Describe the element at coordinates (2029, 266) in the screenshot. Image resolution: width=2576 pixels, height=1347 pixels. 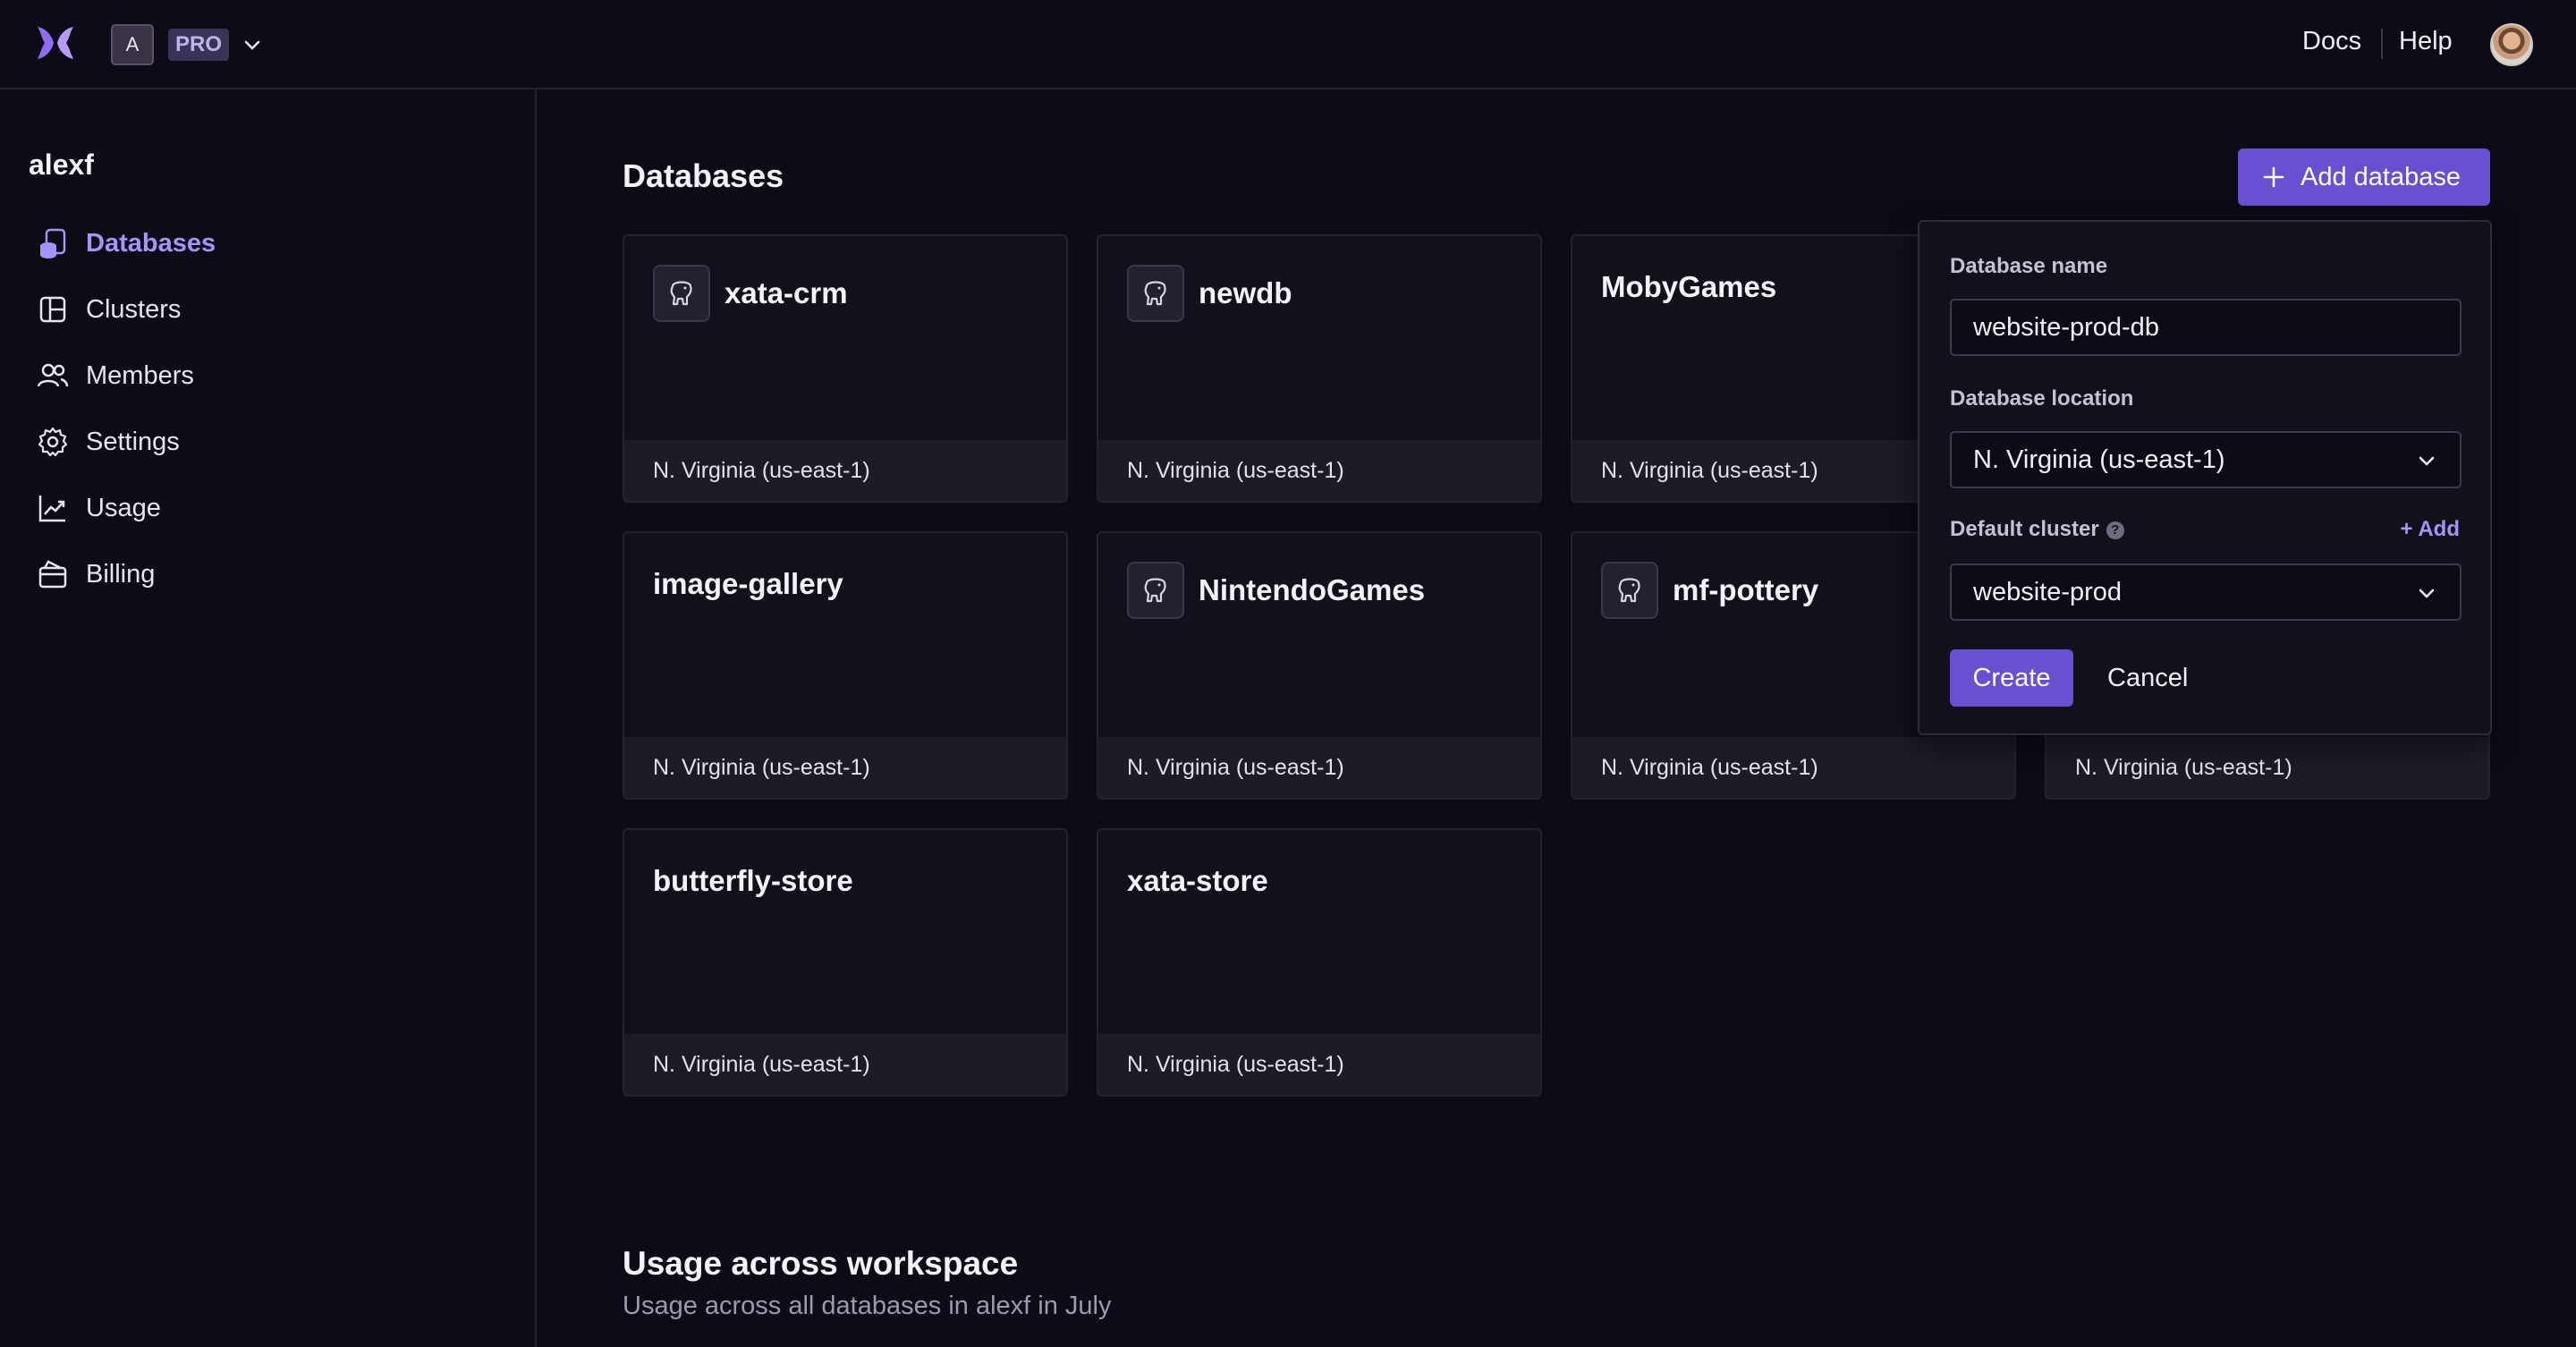
I see `database-name-label: Database name` at that location.